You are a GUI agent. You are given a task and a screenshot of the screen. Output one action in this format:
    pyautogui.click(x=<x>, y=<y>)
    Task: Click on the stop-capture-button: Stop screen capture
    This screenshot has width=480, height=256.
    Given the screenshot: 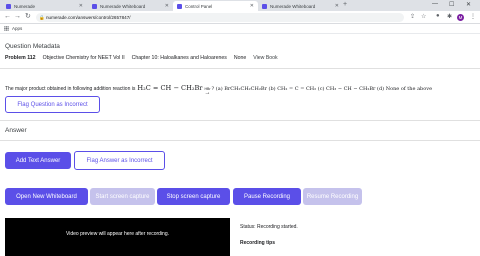 What is the action you would take?
    pyautogui.click(x=193, y=196)
    